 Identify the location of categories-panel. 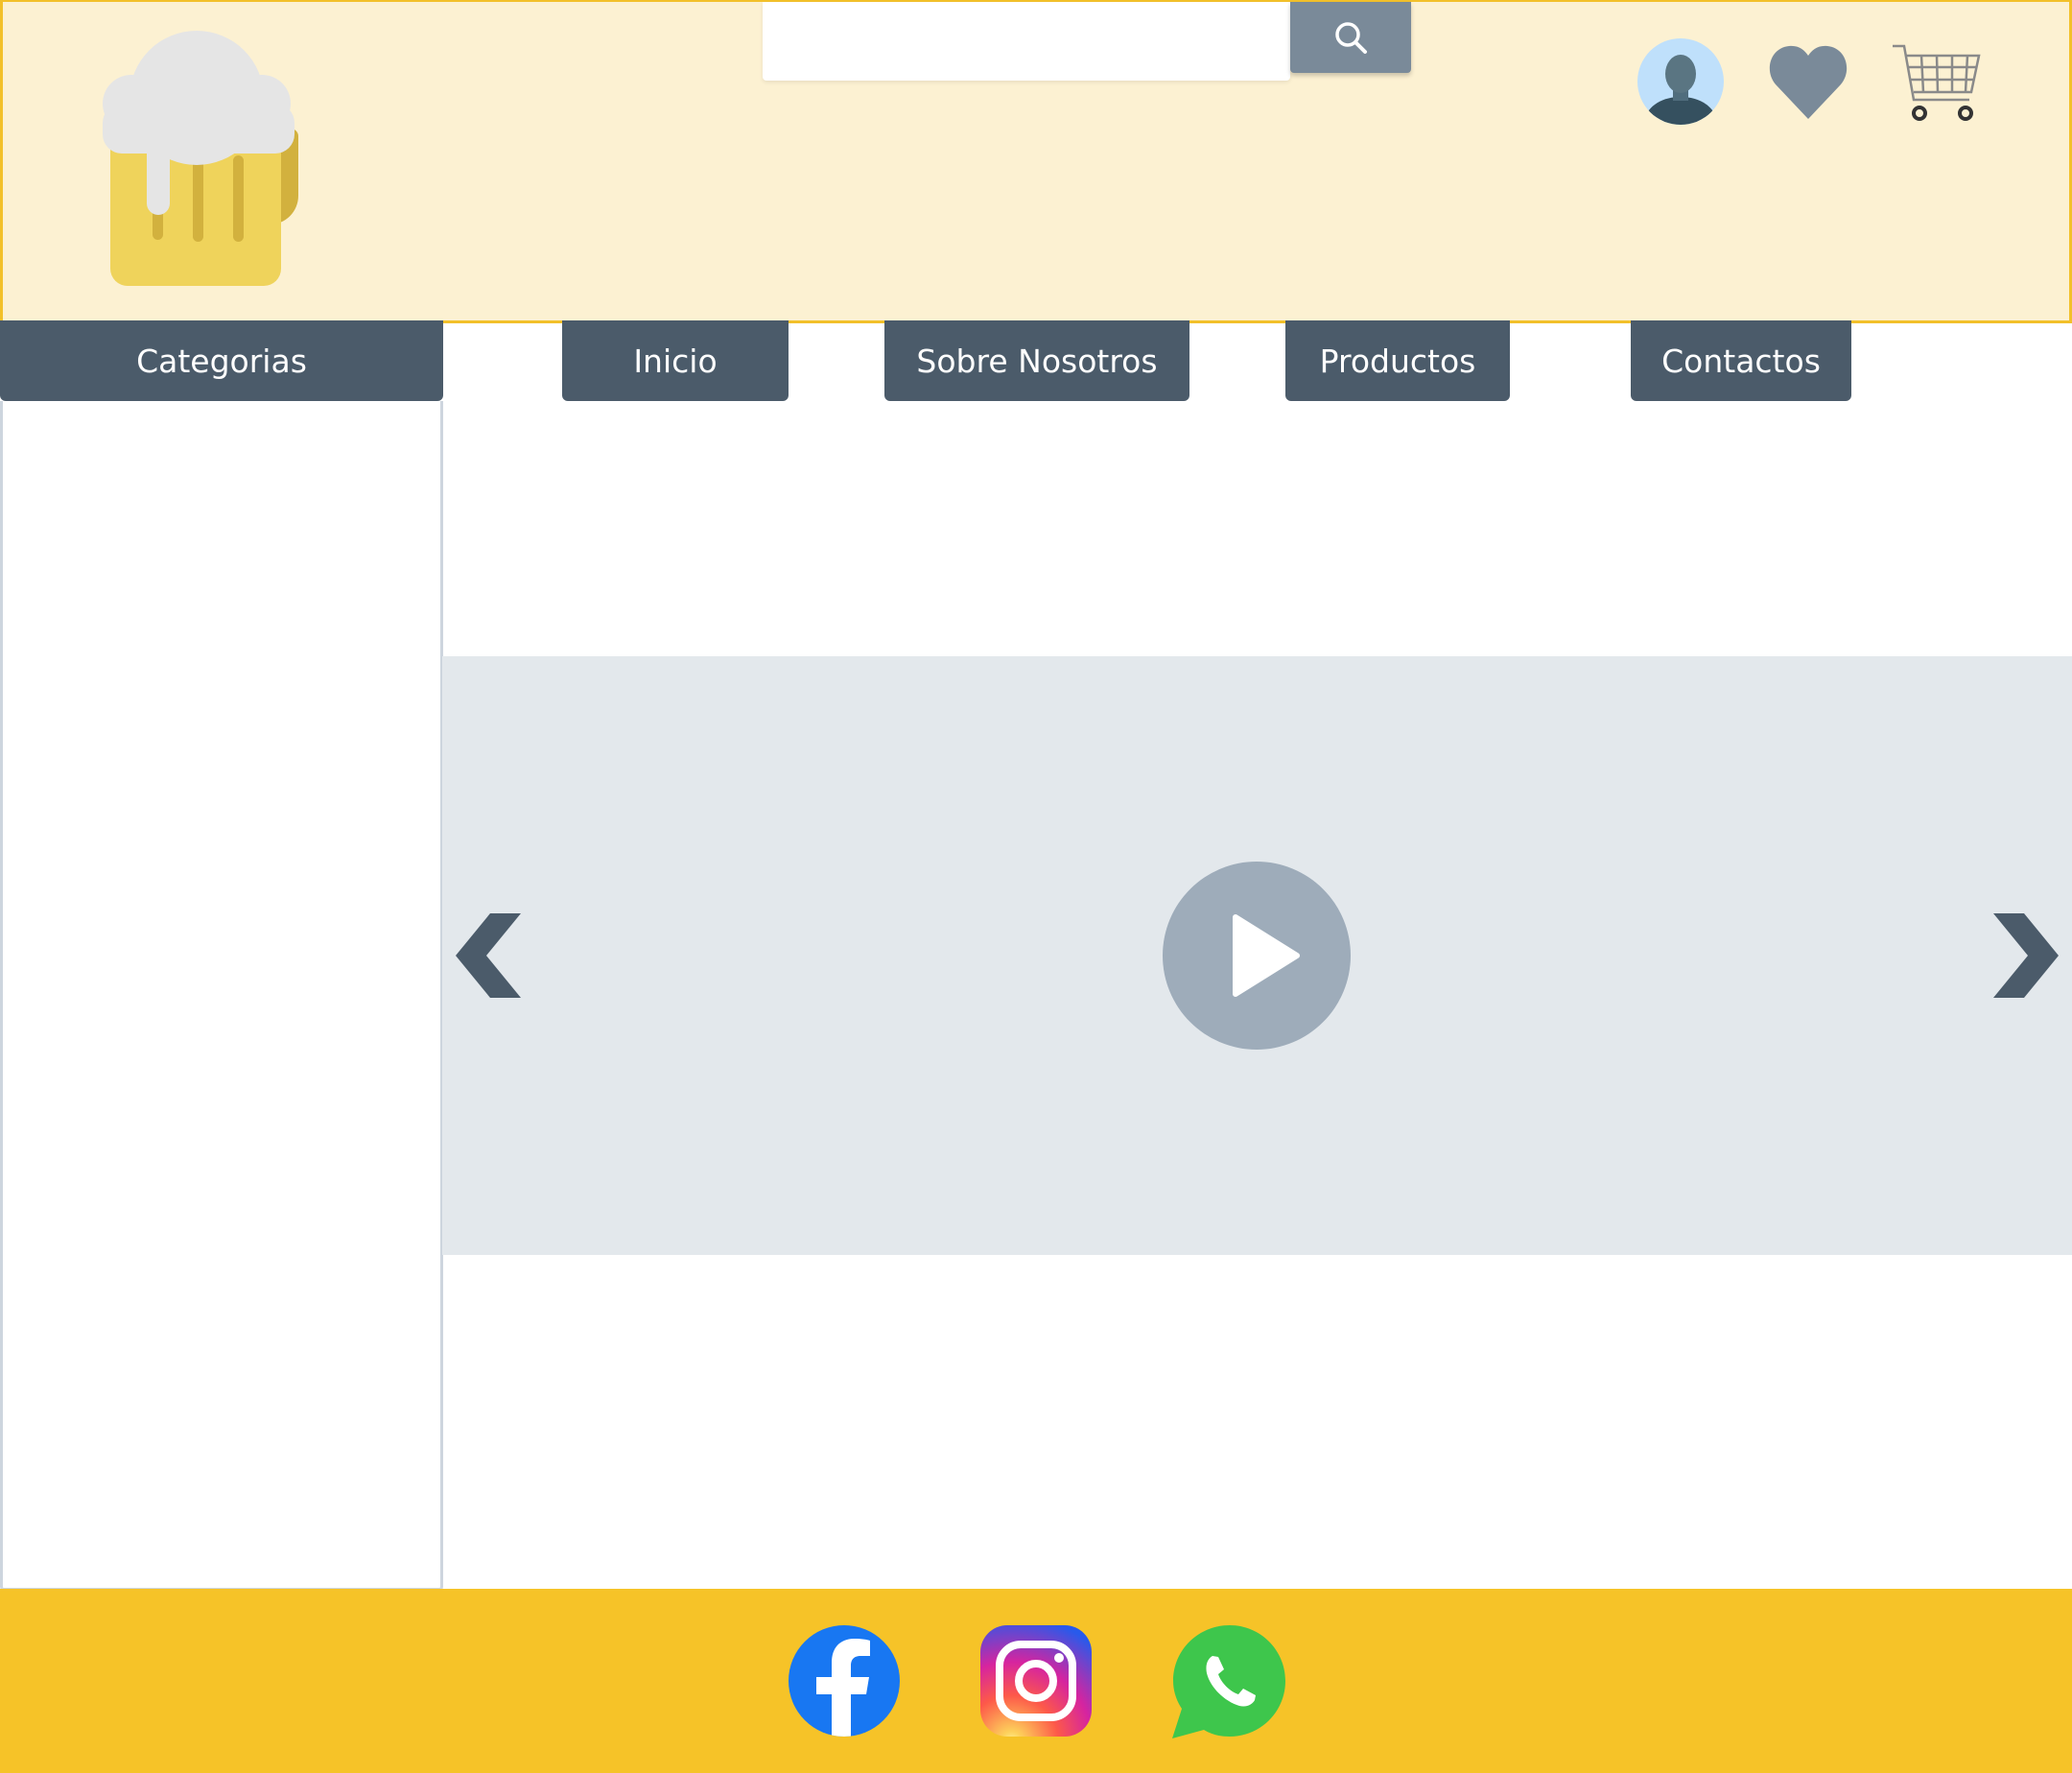
(221, 996).